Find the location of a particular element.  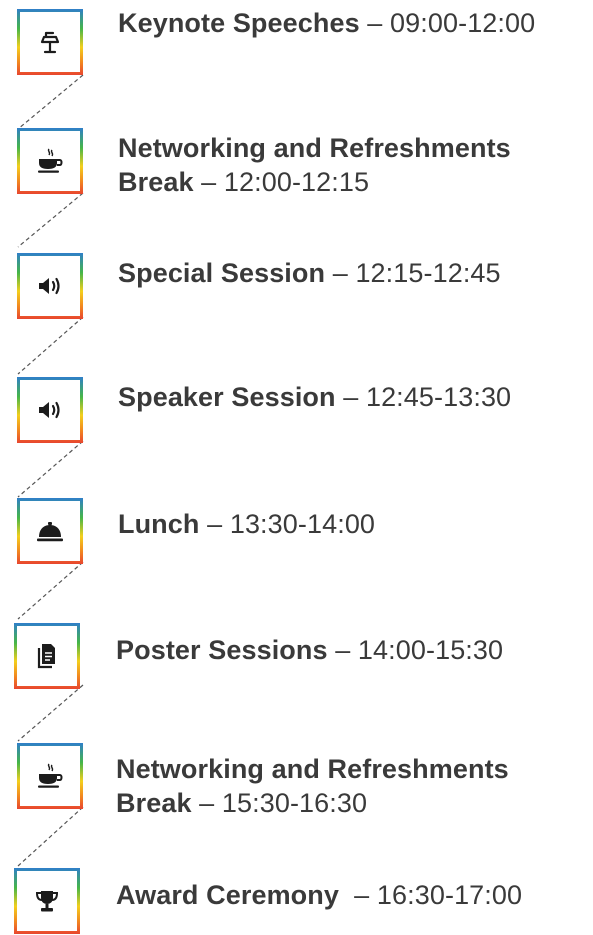

agenda-label: Poster Sessions – 14:00-15:30 is located at coordinates (309, 650).